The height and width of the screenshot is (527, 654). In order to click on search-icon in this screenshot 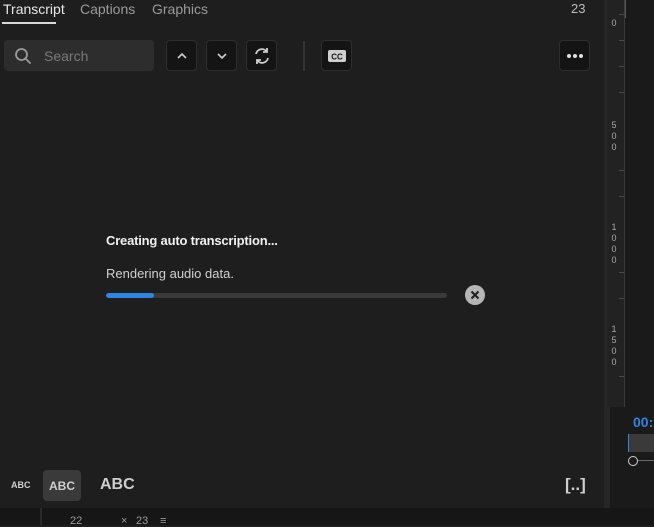, I will do `click(23, 56)`.